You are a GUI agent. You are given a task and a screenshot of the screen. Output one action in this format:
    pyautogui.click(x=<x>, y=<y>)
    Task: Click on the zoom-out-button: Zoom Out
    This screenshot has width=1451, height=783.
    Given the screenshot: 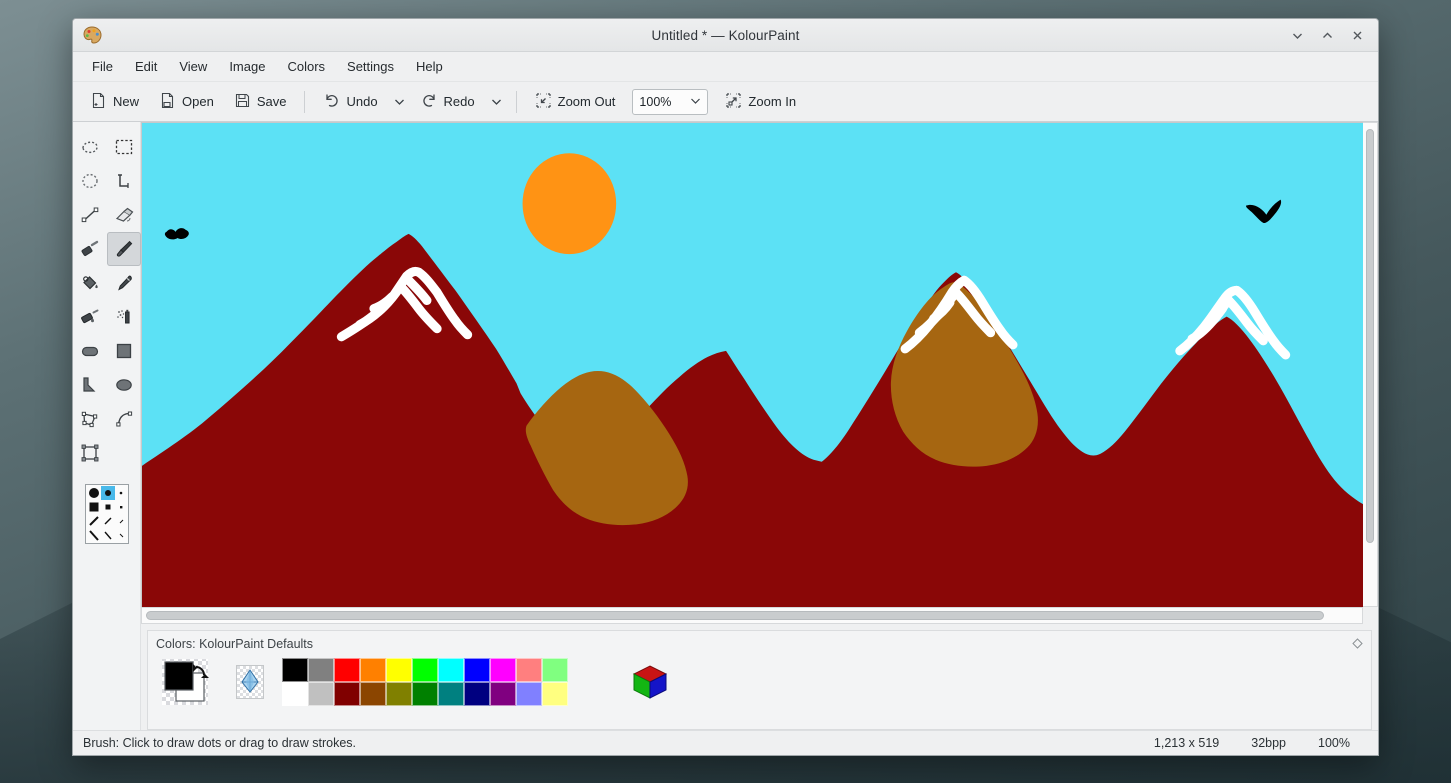 What is the action you would take?
    pyautogui.click(x=575, y=102)
    